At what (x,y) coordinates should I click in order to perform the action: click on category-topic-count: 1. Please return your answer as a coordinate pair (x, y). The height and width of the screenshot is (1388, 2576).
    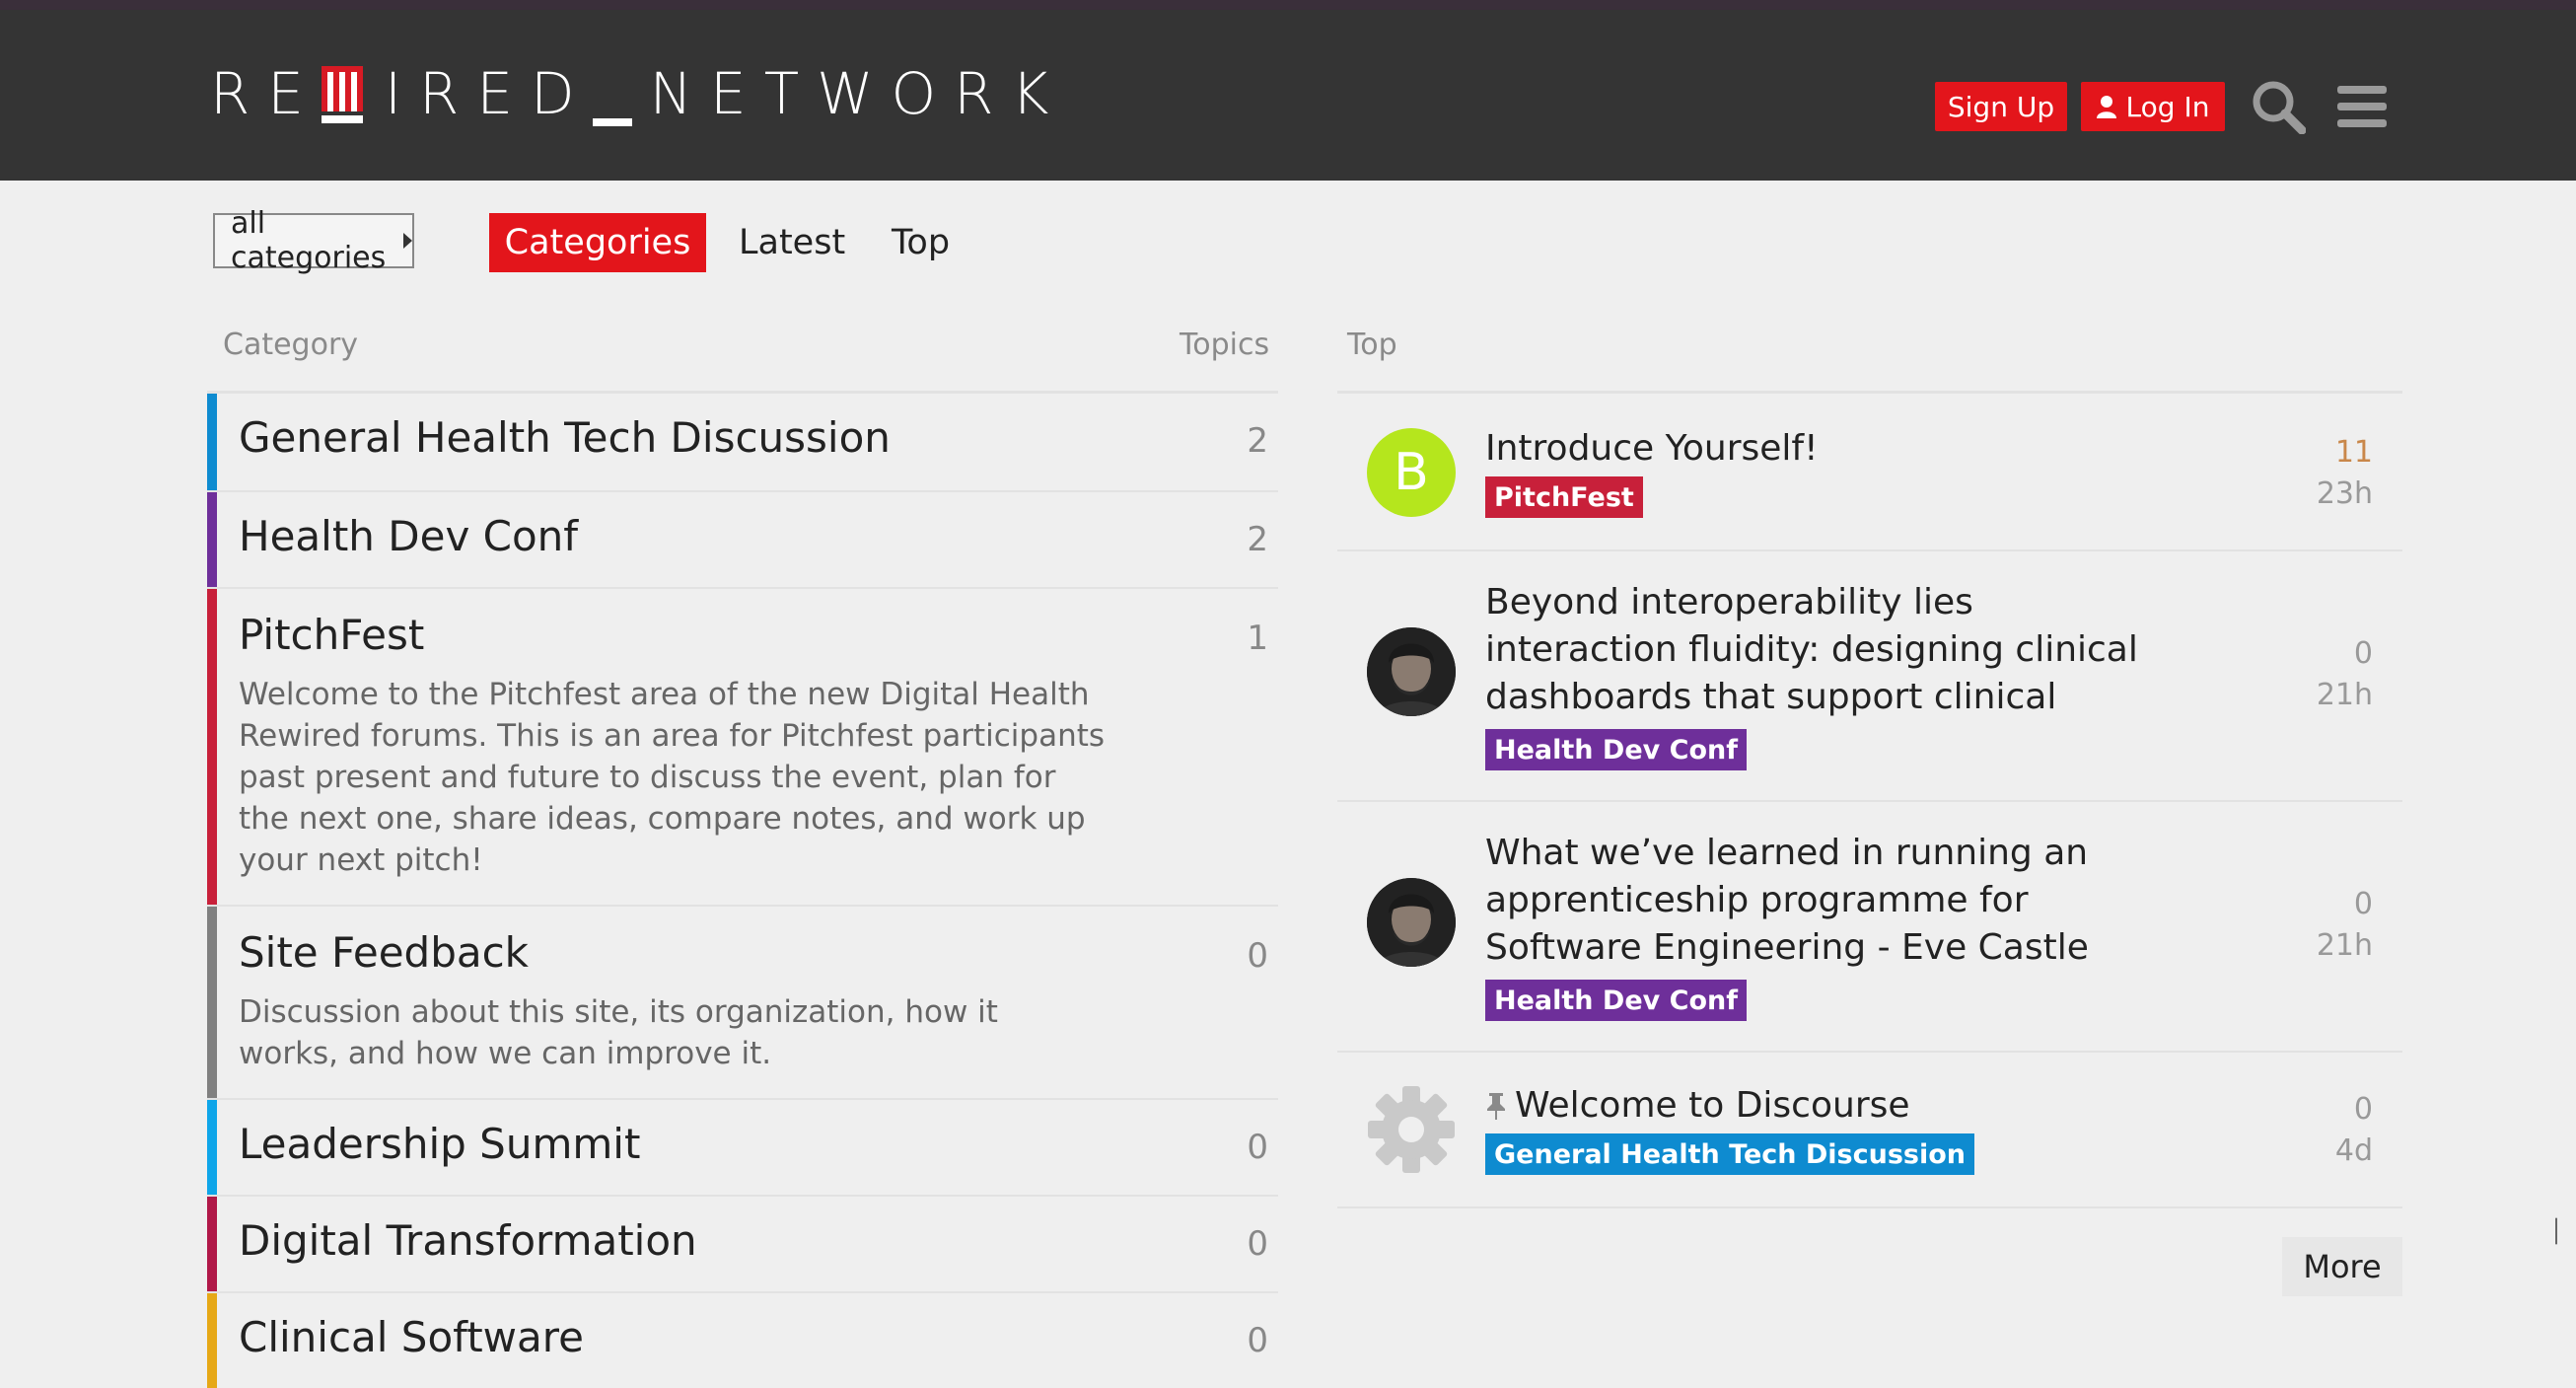
    Looking at the image, I should click on (1257, 639).